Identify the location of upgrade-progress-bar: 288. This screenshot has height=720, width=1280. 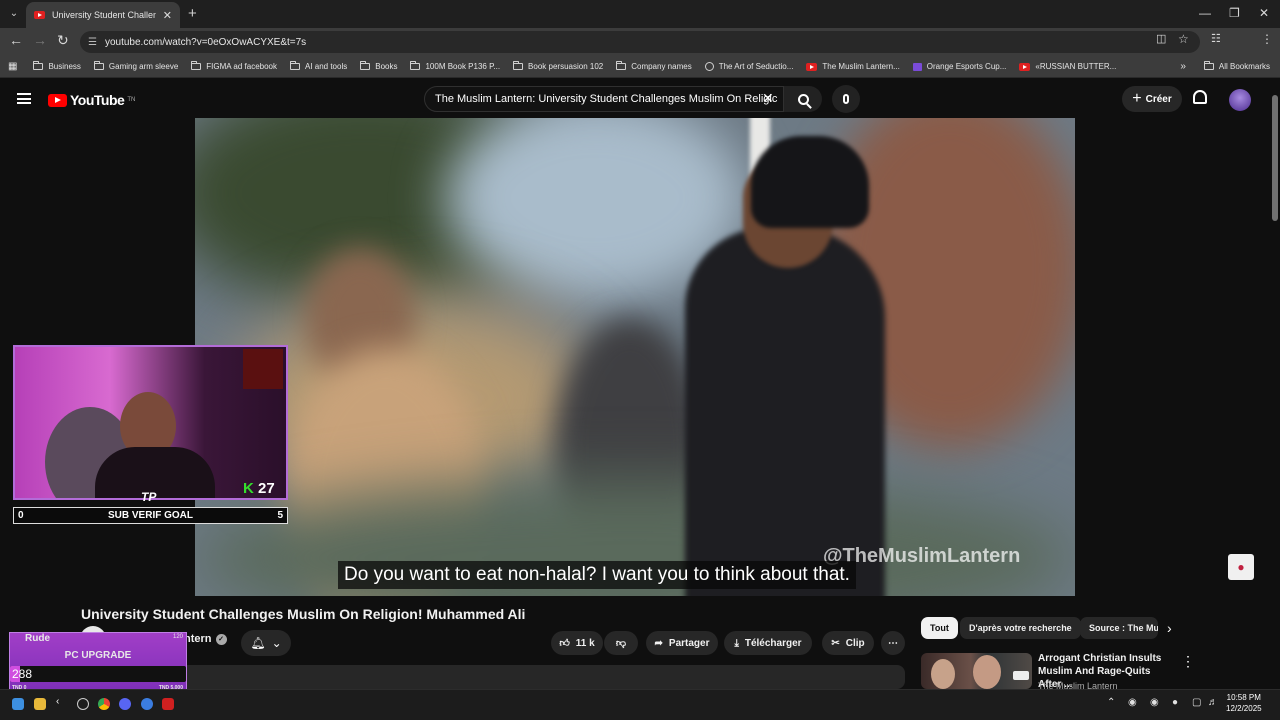
(98, 674).